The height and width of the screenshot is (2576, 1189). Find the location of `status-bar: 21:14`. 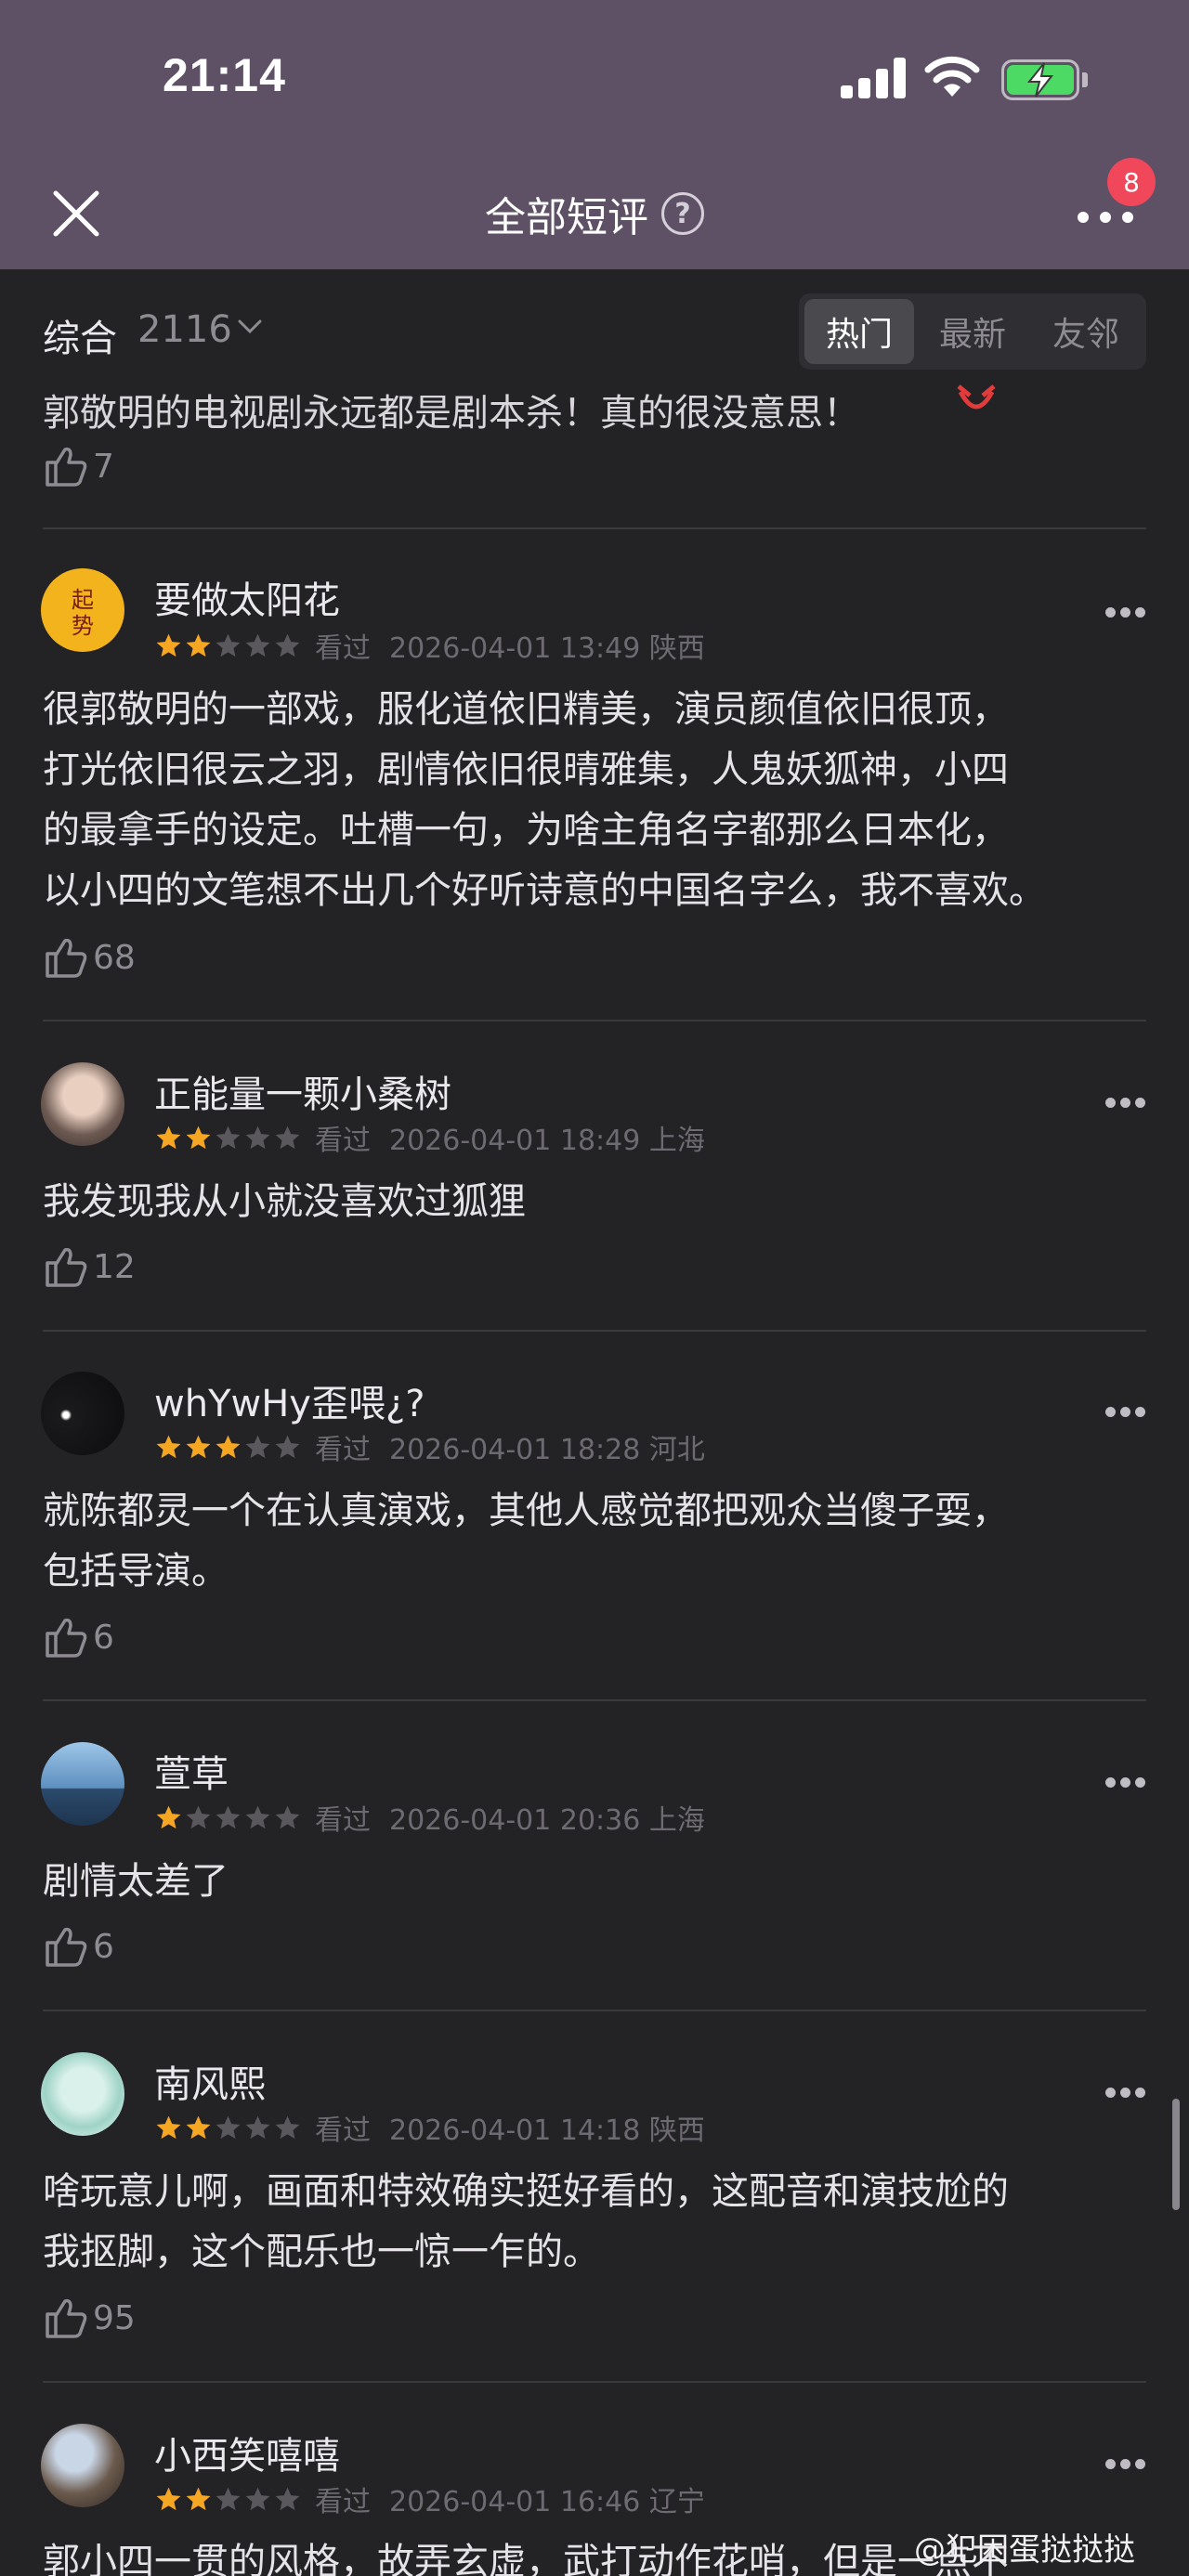

status-bar: 21:14 is located at coordinates (594, 79).